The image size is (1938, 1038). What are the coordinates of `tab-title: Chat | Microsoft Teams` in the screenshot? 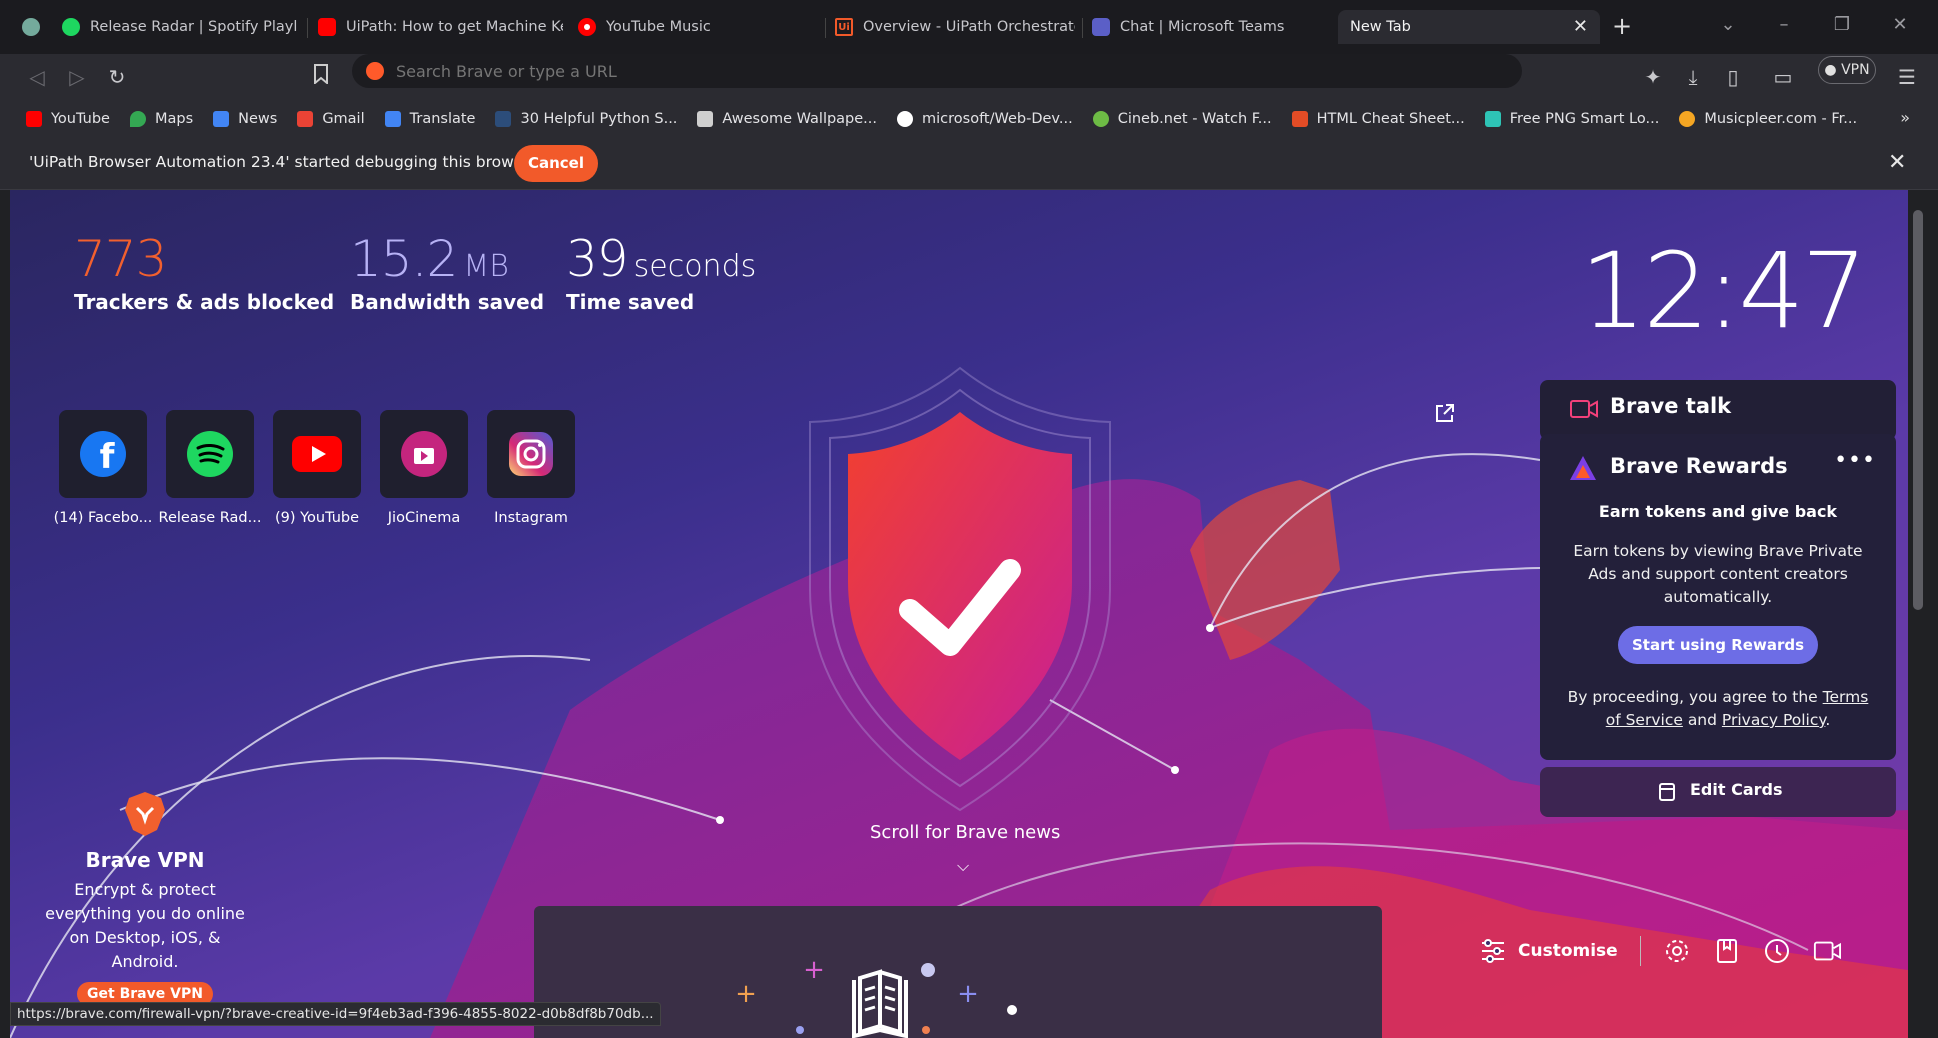 It's located at (1202, 27).